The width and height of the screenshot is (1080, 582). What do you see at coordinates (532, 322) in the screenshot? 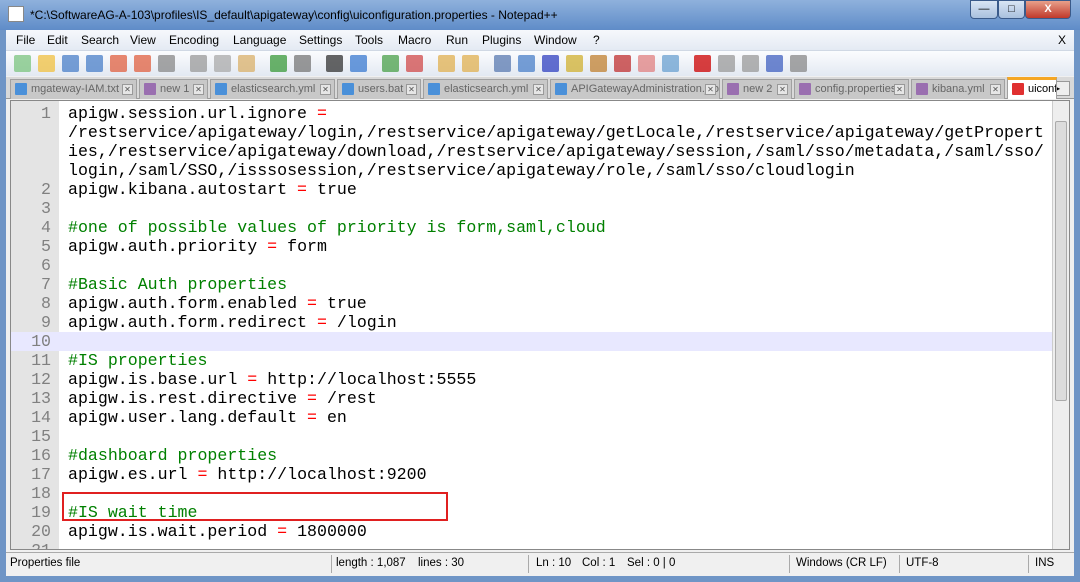
I see `code-line: 9 apigw.auth.form.redirect = /login` at bounding box center [532, 322].